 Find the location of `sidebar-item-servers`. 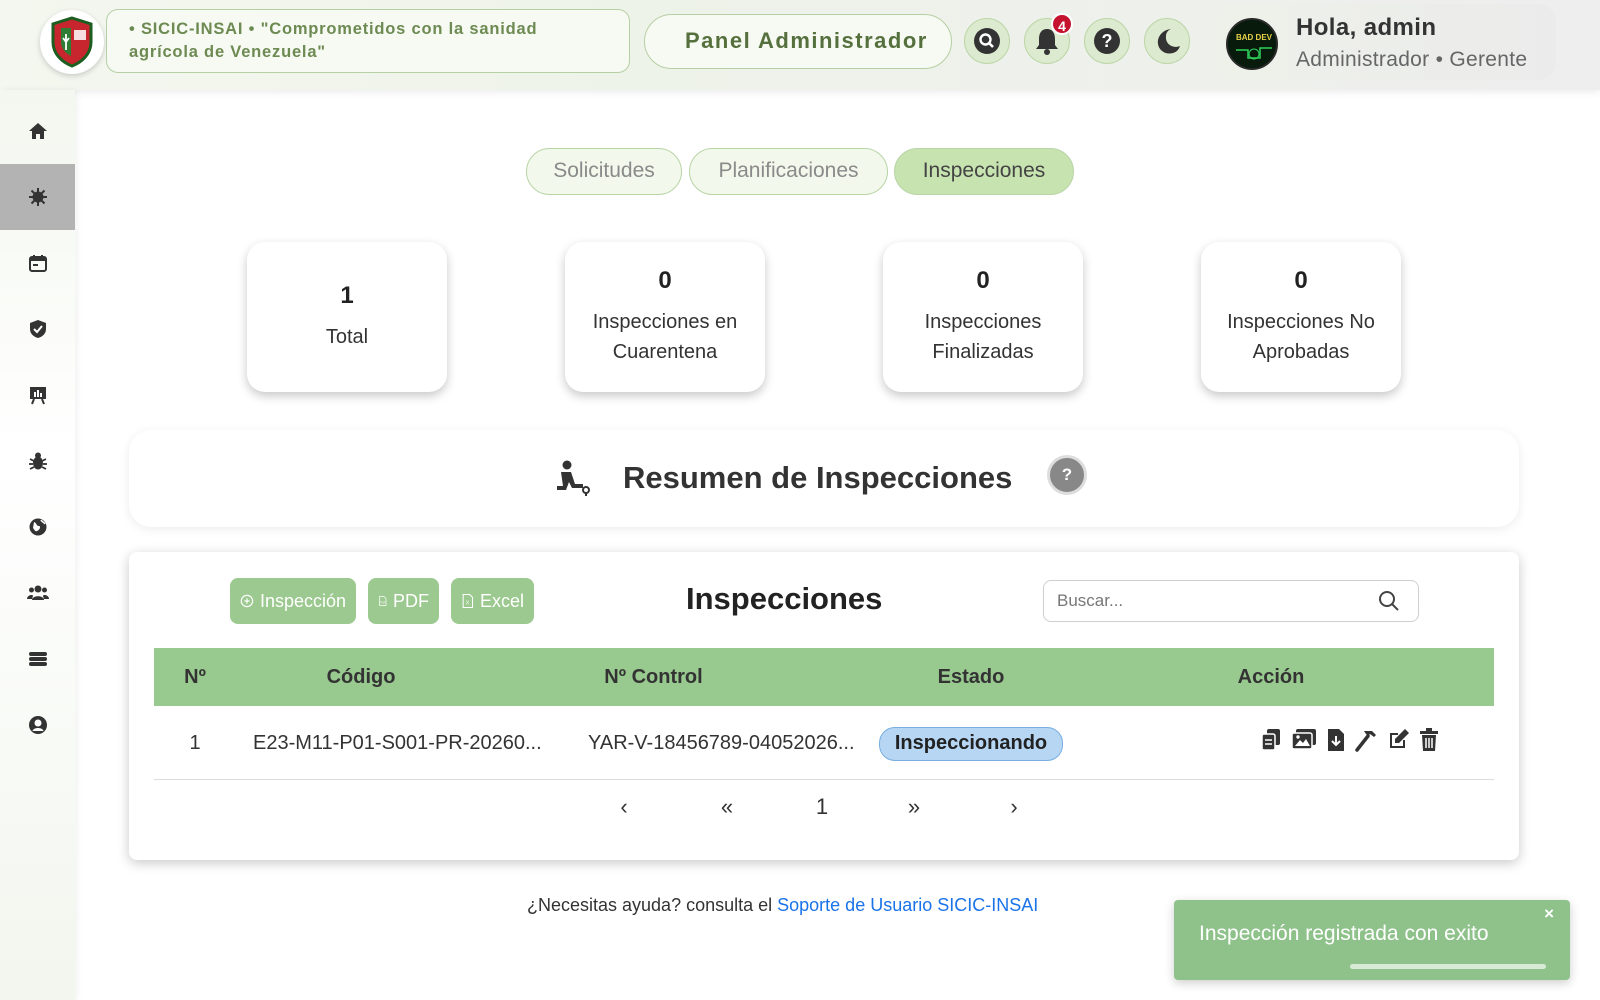

sidebar-item-servers is located at coordinates (37, 659).